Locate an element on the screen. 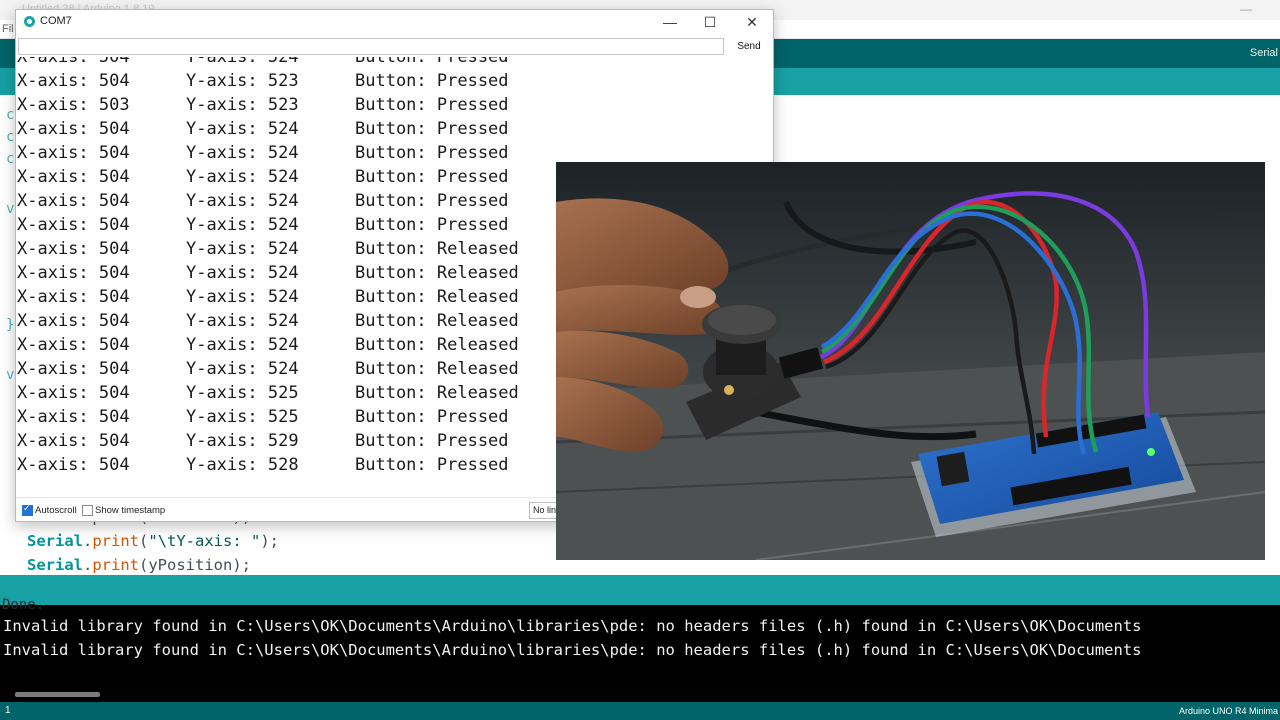 The image size is (1280, 720). serial-monitor-titlebar: COM7 — ☐ ✕ is located at coordinates (394, 22).